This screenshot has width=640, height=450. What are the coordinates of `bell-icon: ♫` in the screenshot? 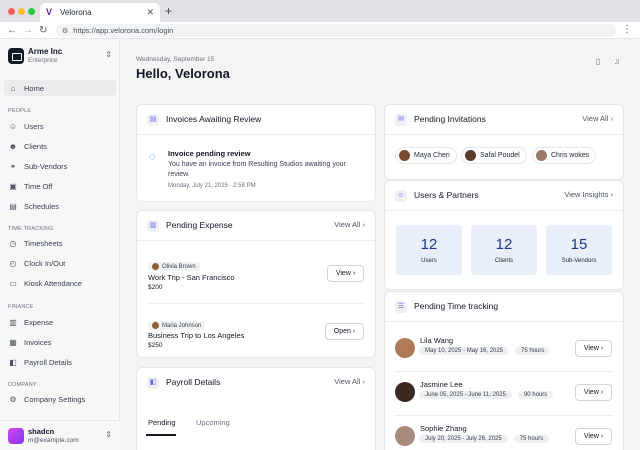 It's located at (617, 62).